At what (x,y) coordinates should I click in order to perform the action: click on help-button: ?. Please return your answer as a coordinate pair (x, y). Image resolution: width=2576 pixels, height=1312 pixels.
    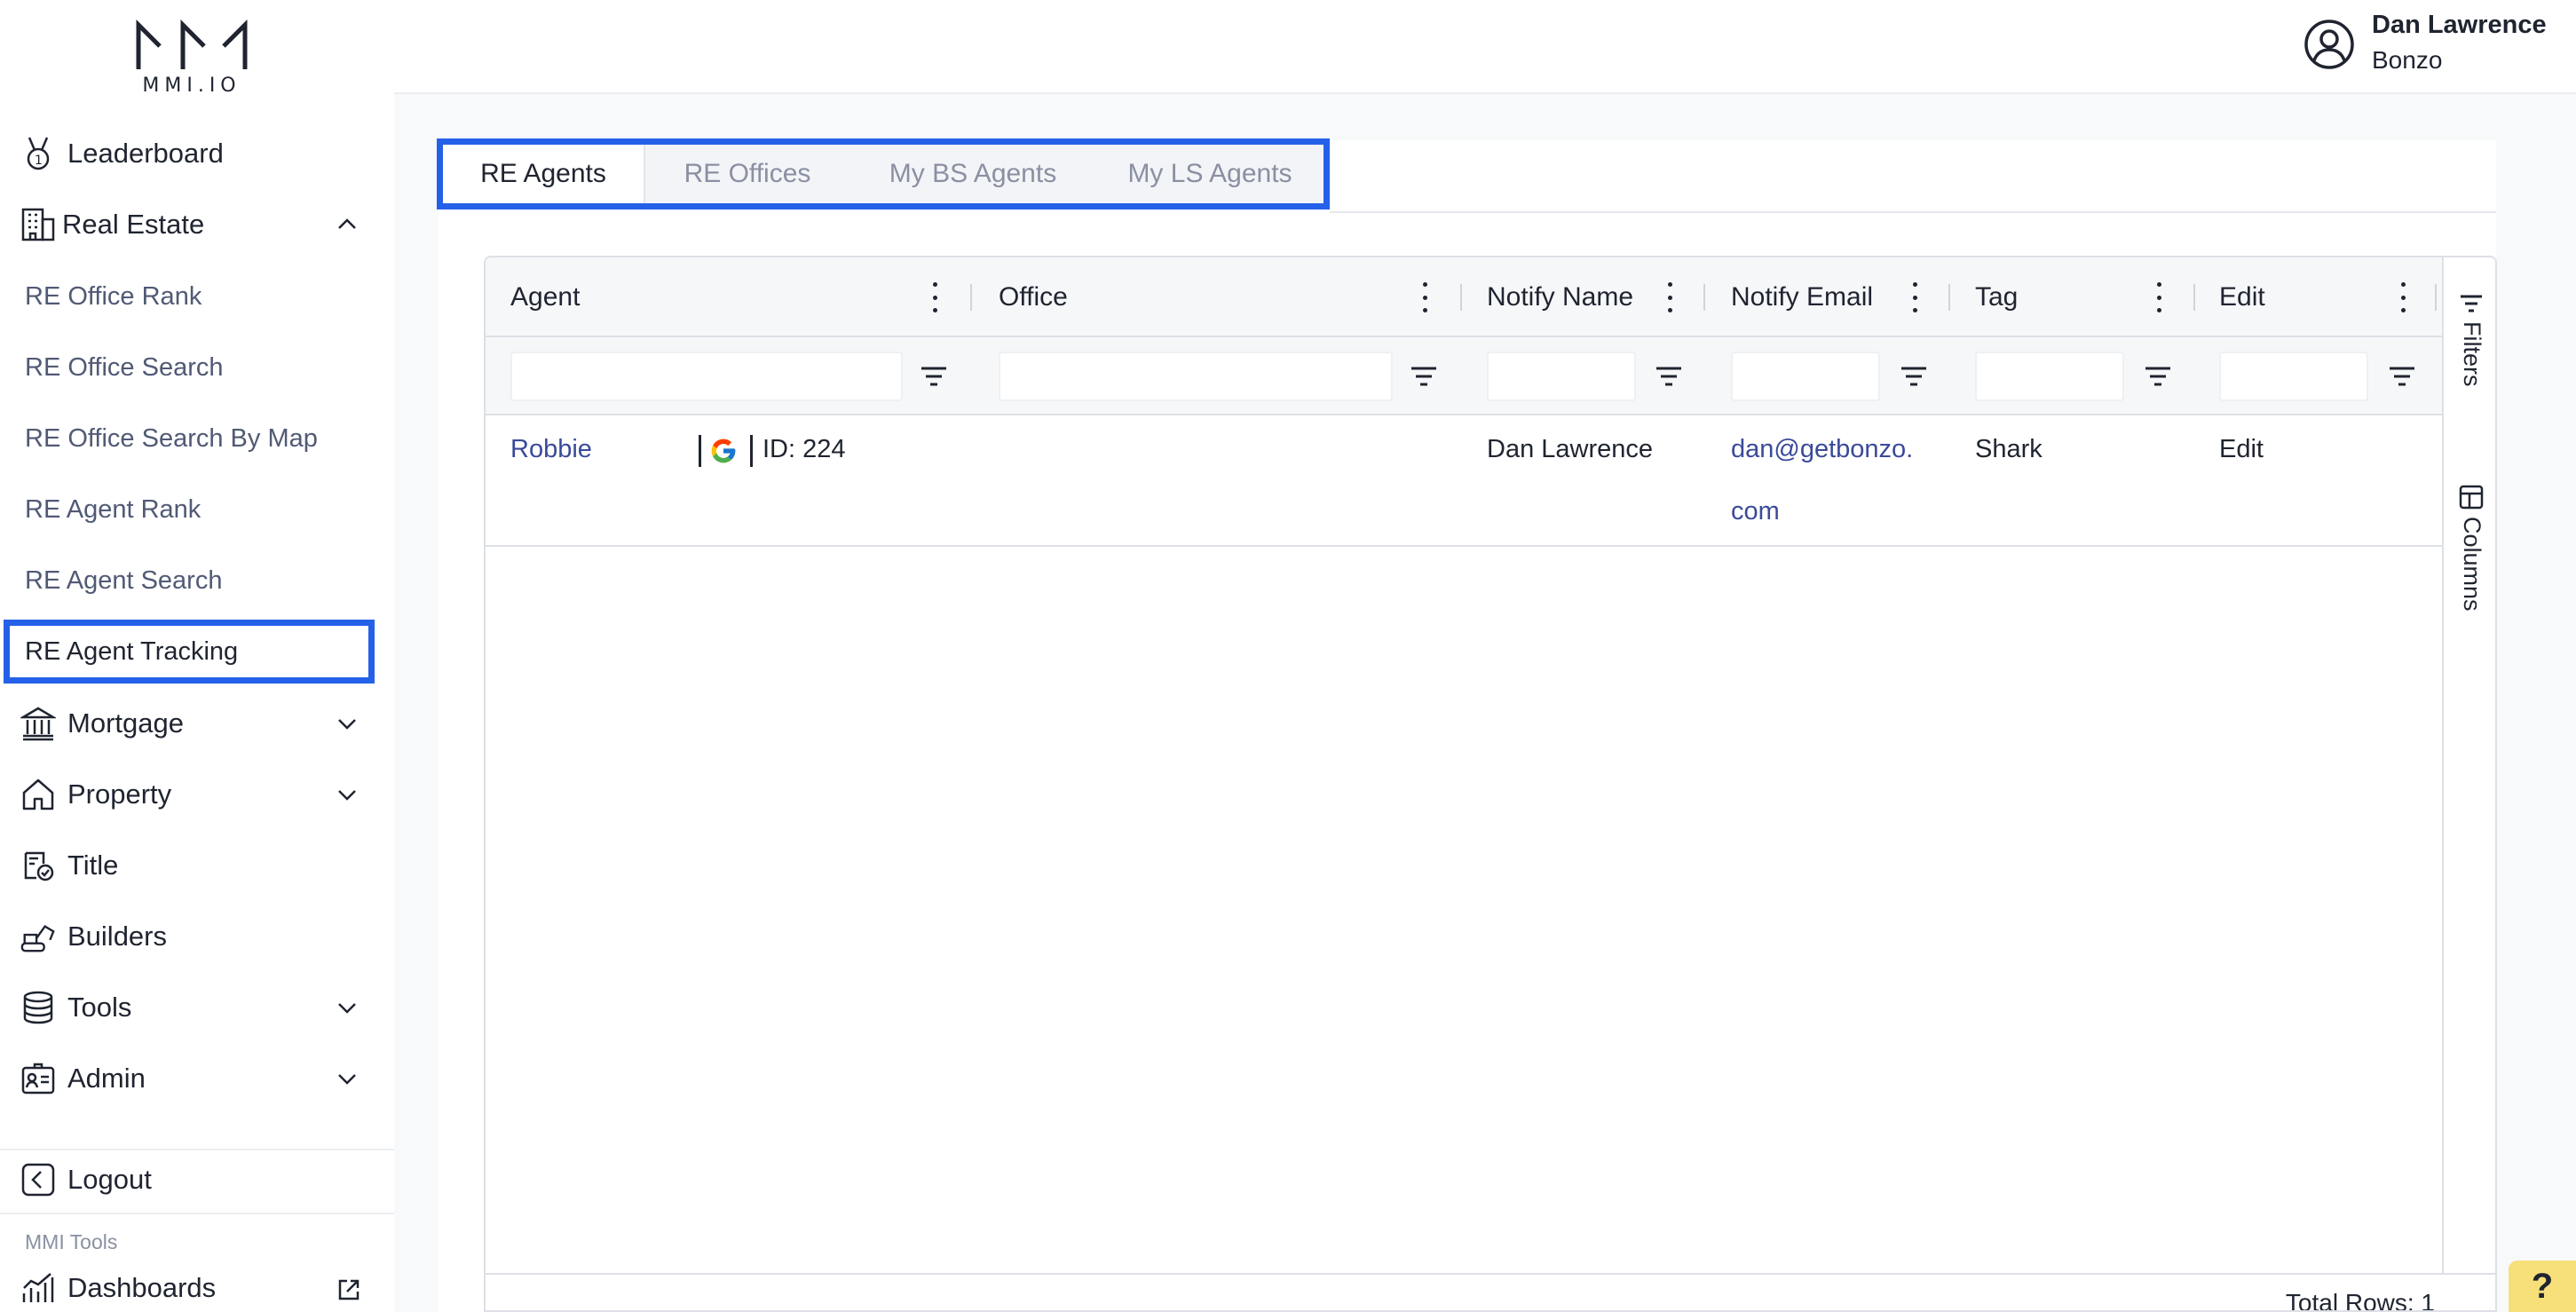
    Looking at the image, I should click on (2542, 1286).